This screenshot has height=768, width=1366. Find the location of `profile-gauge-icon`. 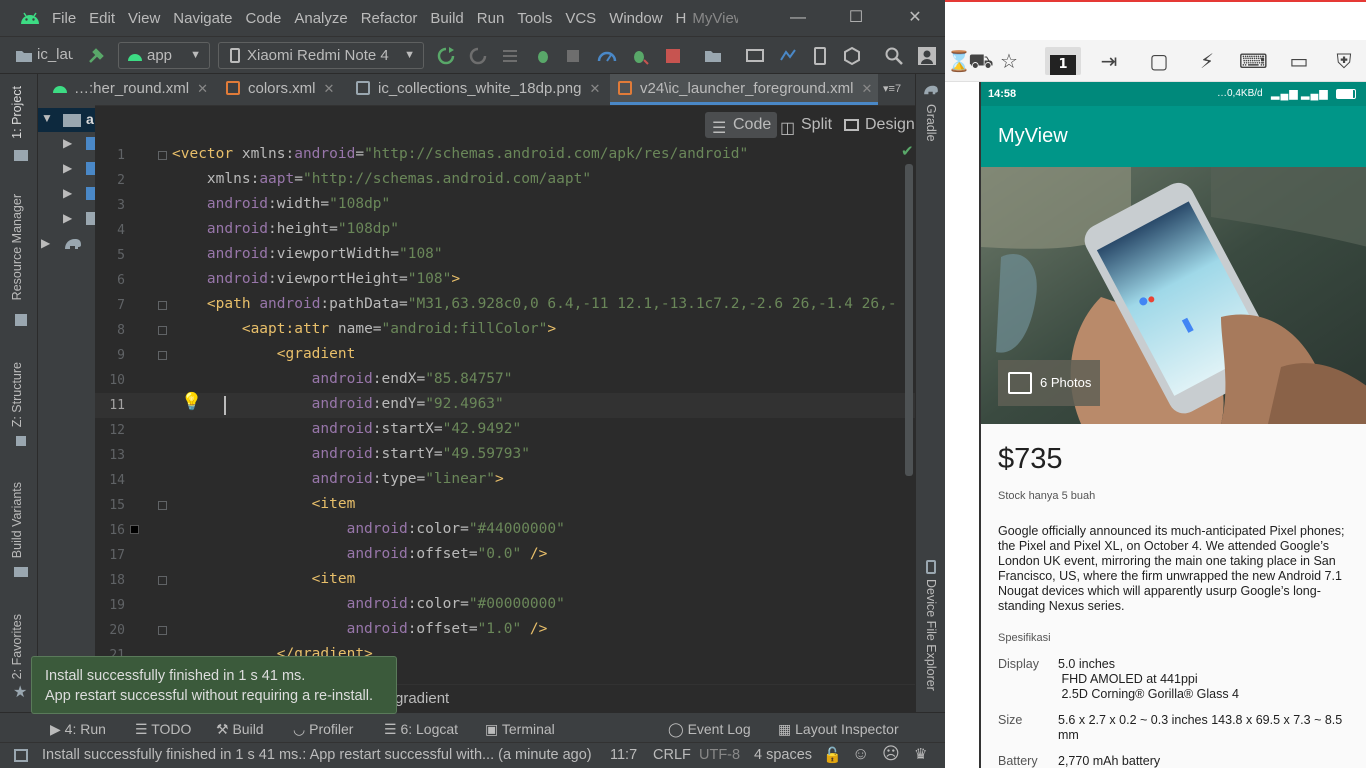

profile-gauge-icon is located at coordinates (607, 56).